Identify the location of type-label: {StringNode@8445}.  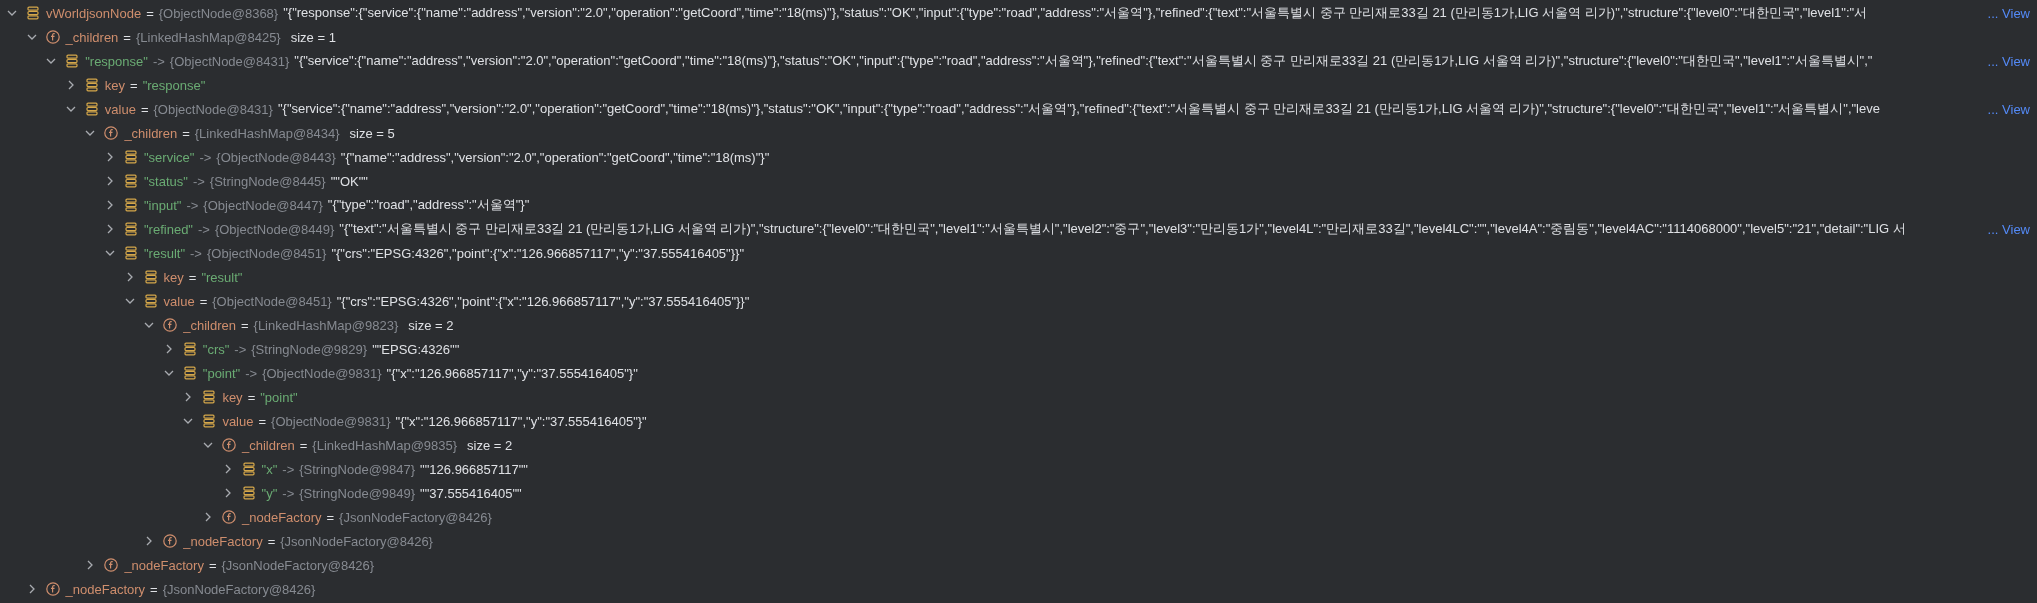
(267, 181).